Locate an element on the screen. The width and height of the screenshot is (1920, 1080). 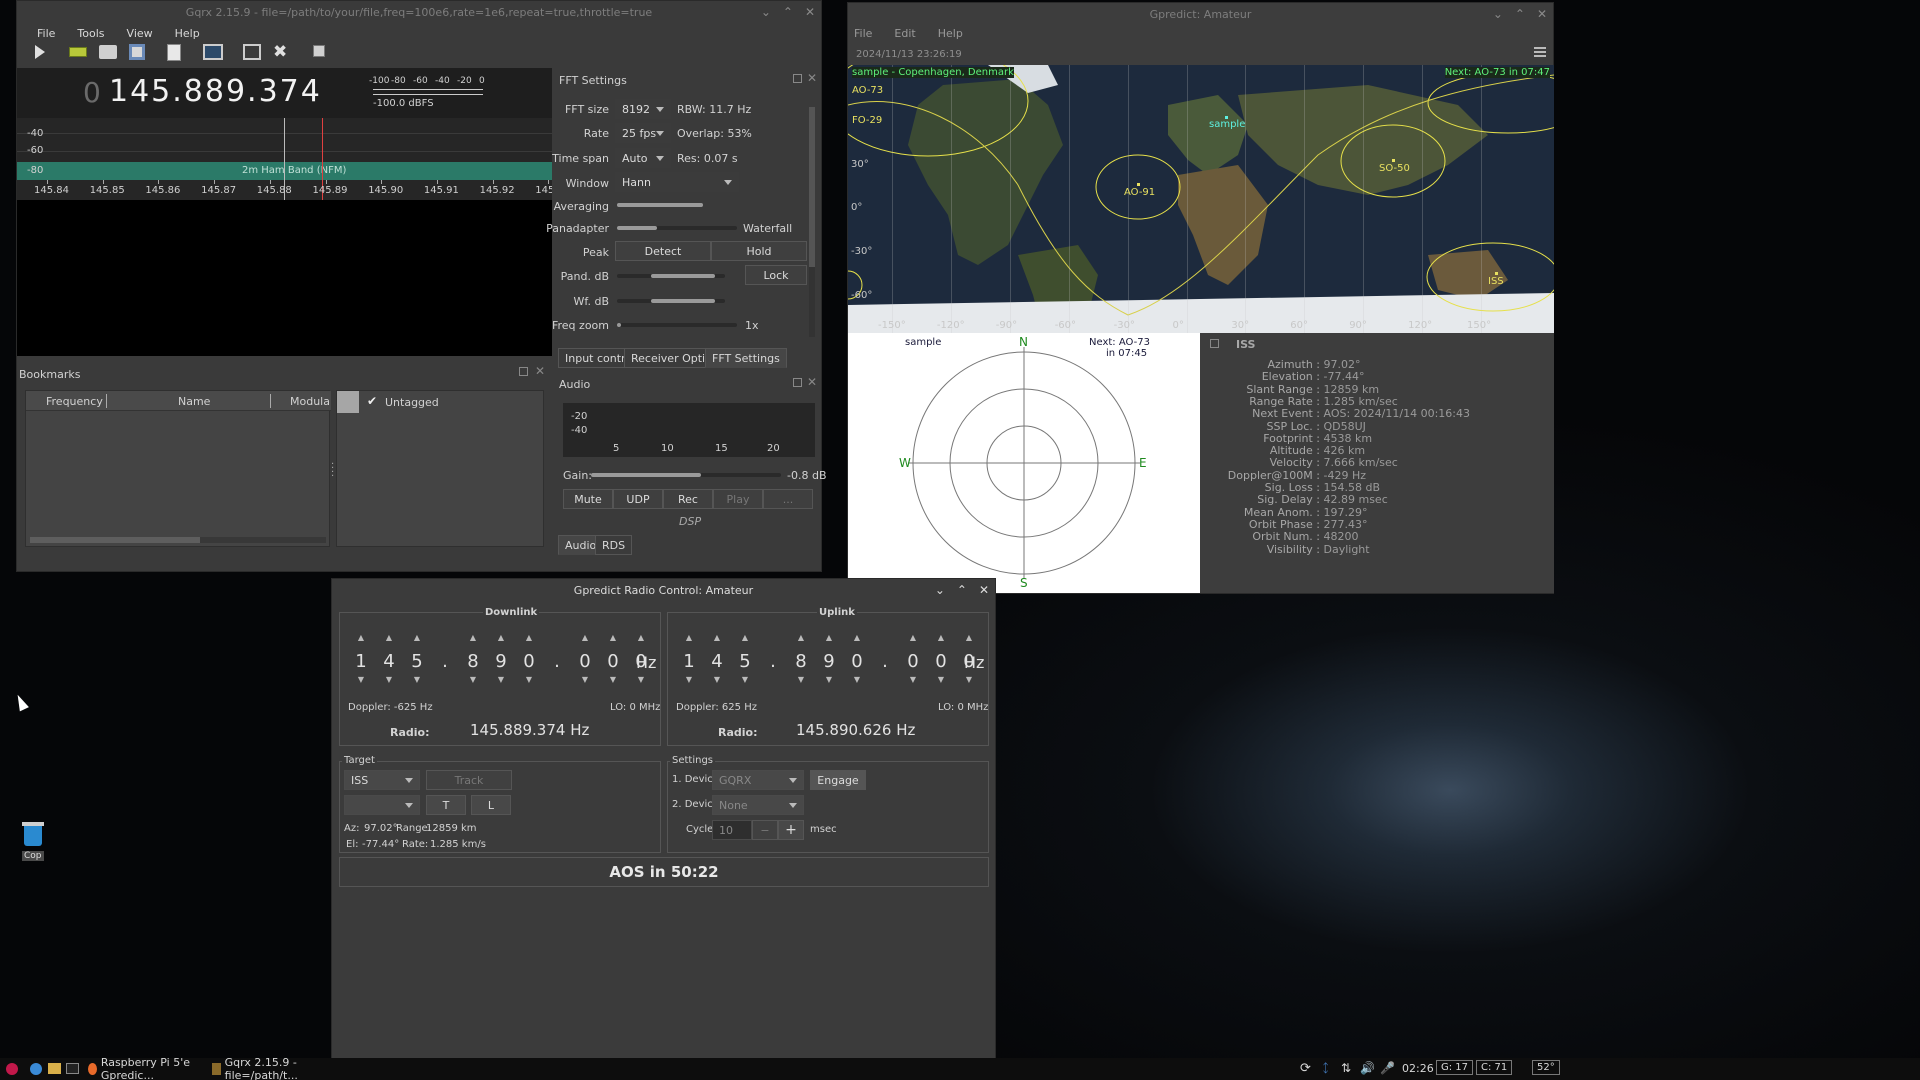
sat-ao-73: AO-73 is located at coordinates (867, 90).